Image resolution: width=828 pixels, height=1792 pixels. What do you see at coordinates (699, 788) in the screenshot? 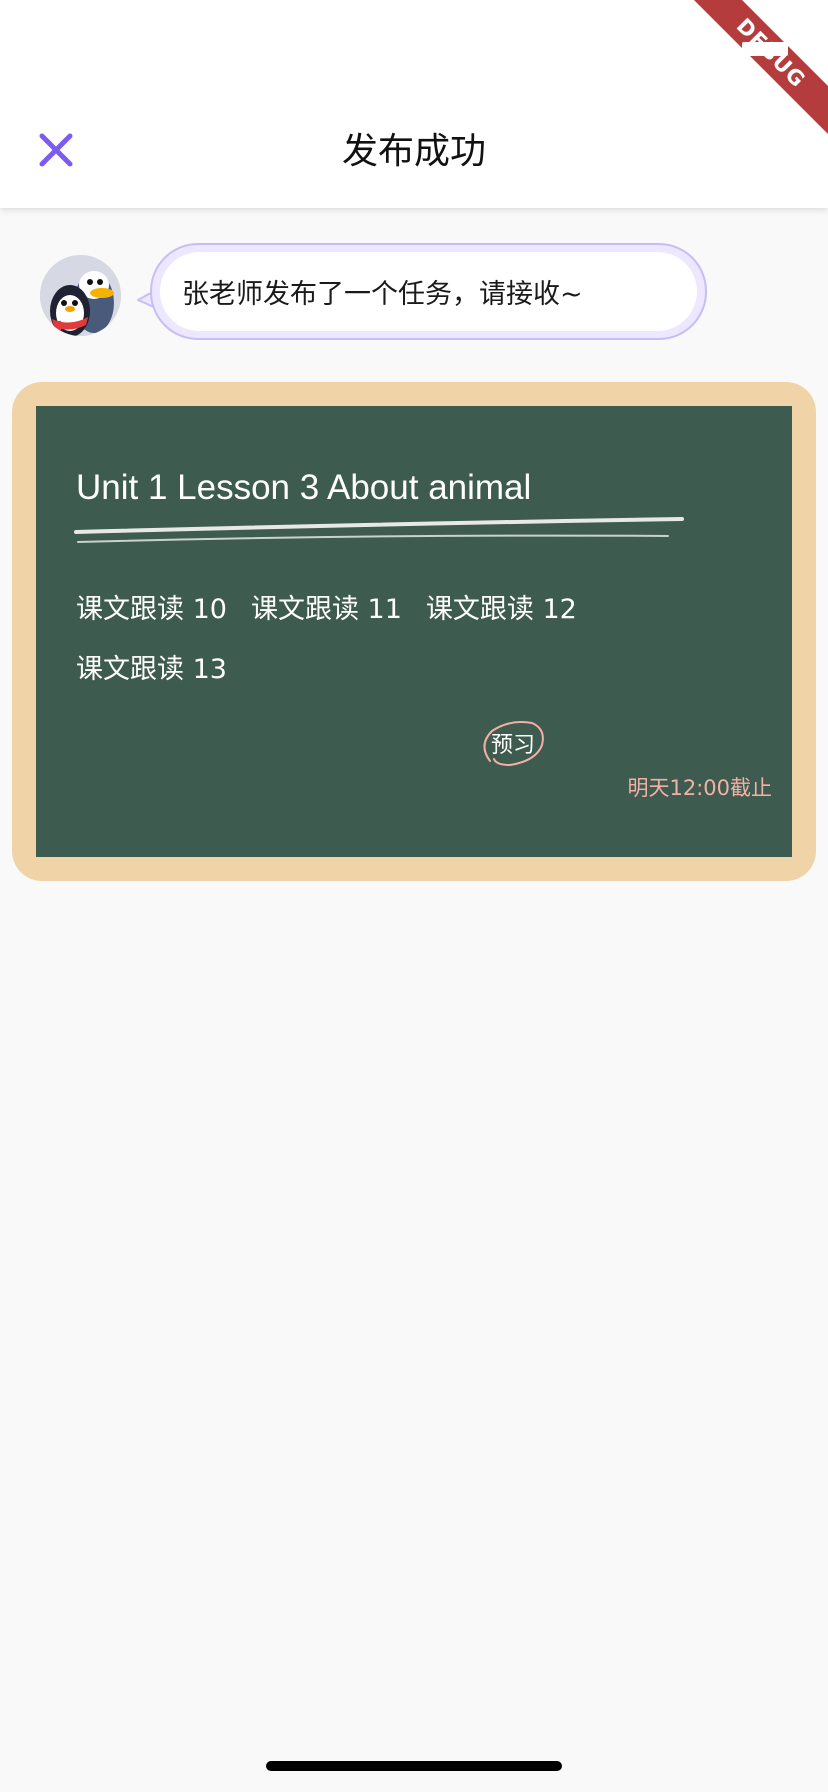
I see `deadline-text: 明天12:00截止` at bounding box center [699, 788].